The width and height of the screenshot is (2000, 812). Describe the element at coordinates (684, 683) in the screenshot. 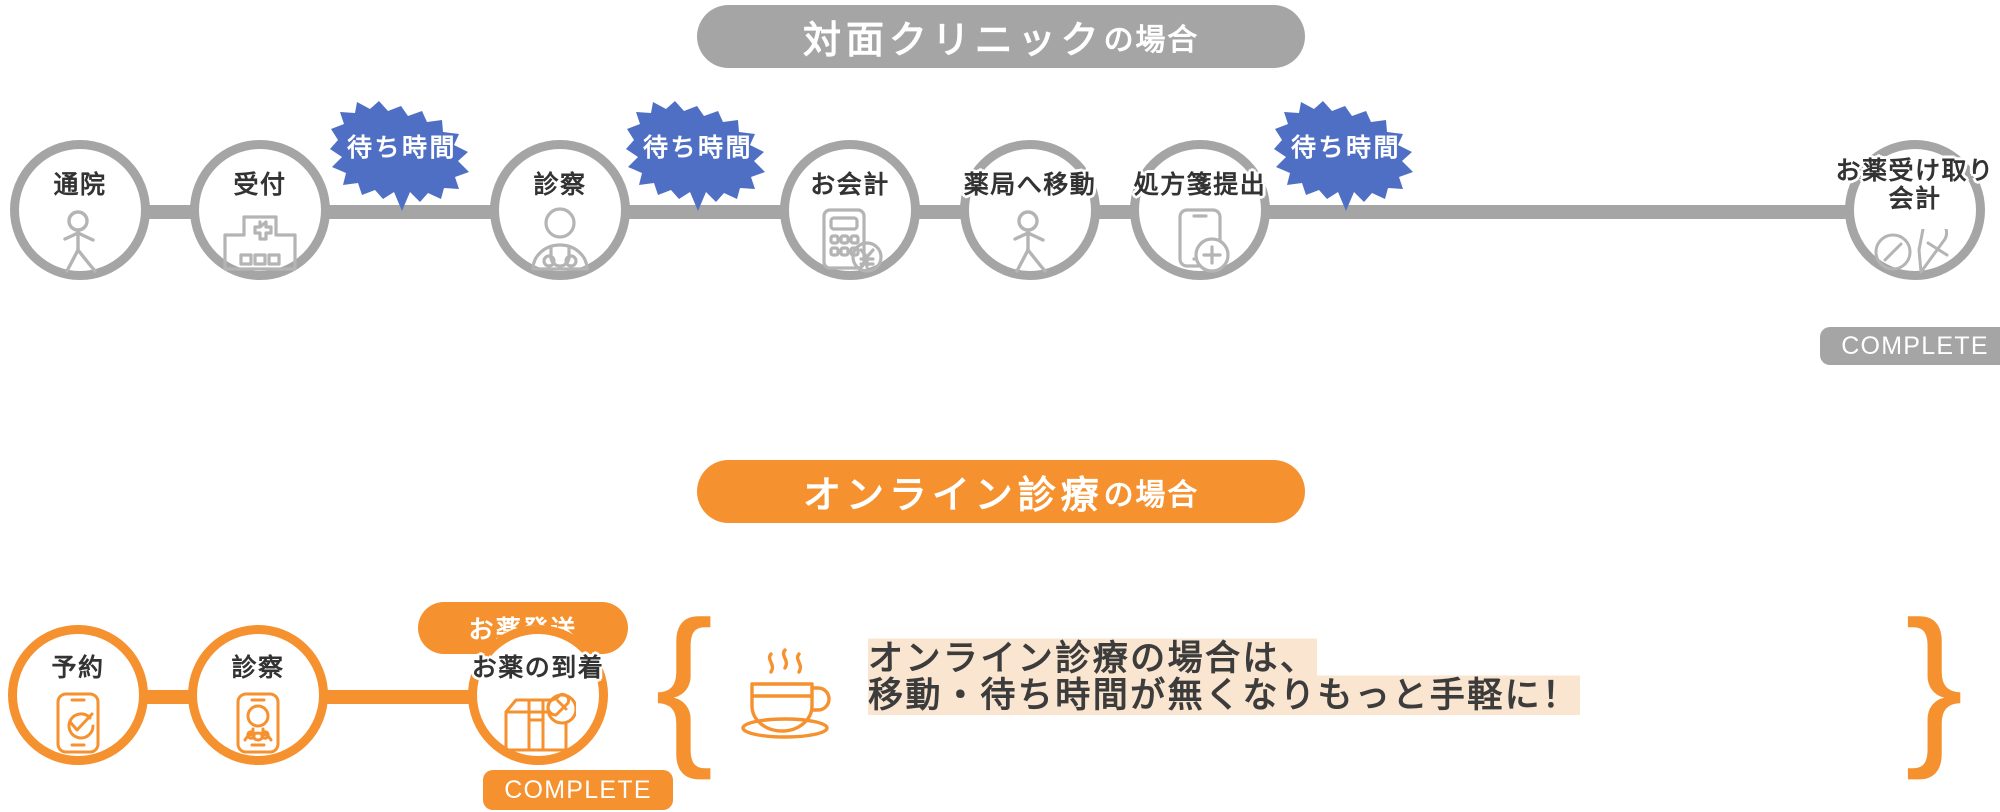

I see `brace-open: {` at that location.